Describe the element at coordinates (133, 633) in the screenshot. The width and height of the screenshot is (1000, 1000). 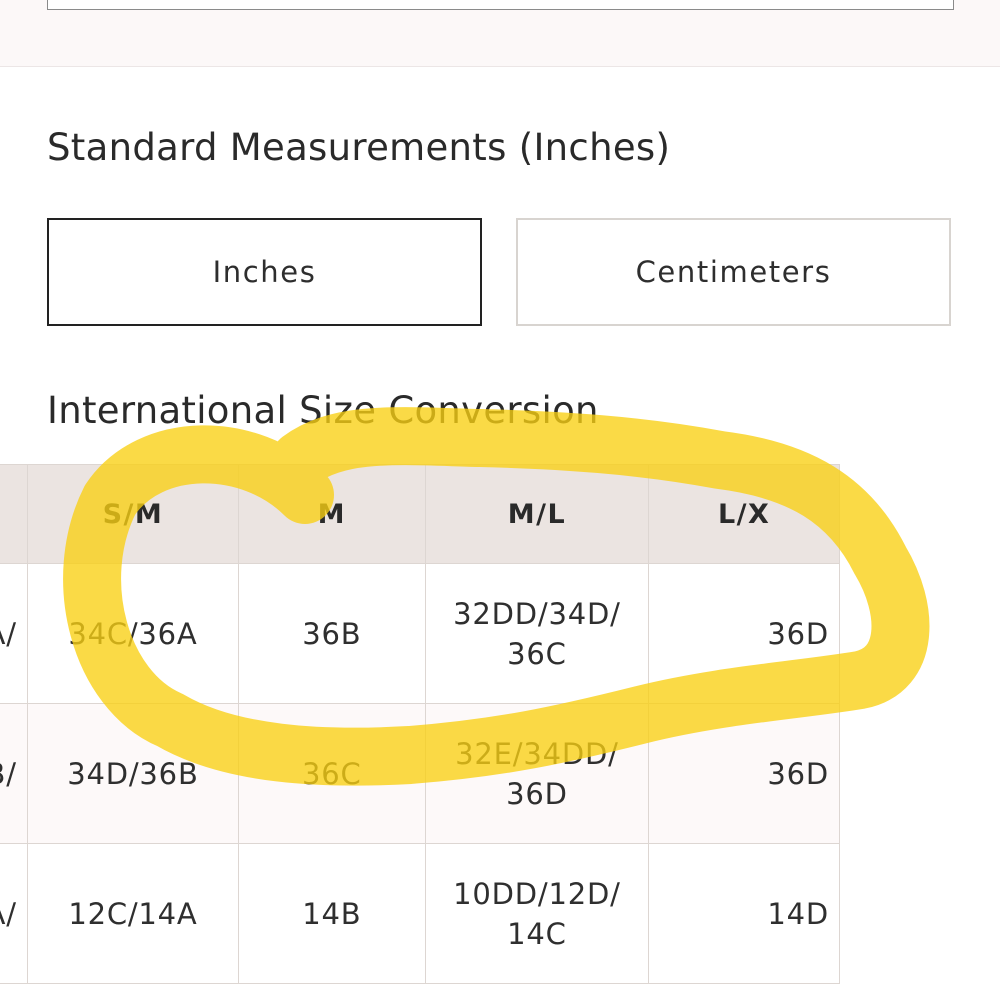
I see `table-cell: 34C/36A` at that location.